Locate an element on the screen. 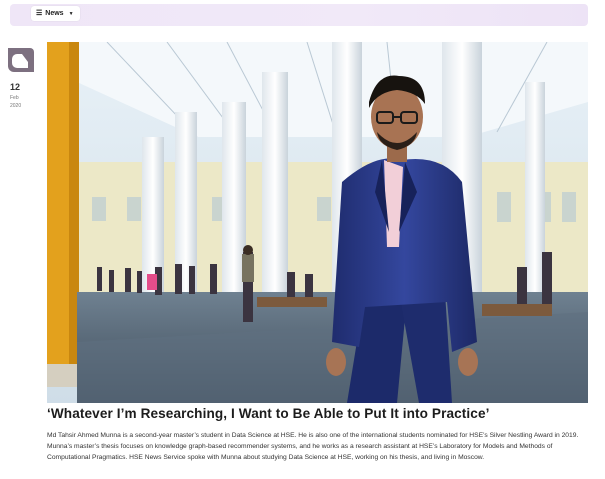  news-tab-label: News is located at coordinates (54, 13).